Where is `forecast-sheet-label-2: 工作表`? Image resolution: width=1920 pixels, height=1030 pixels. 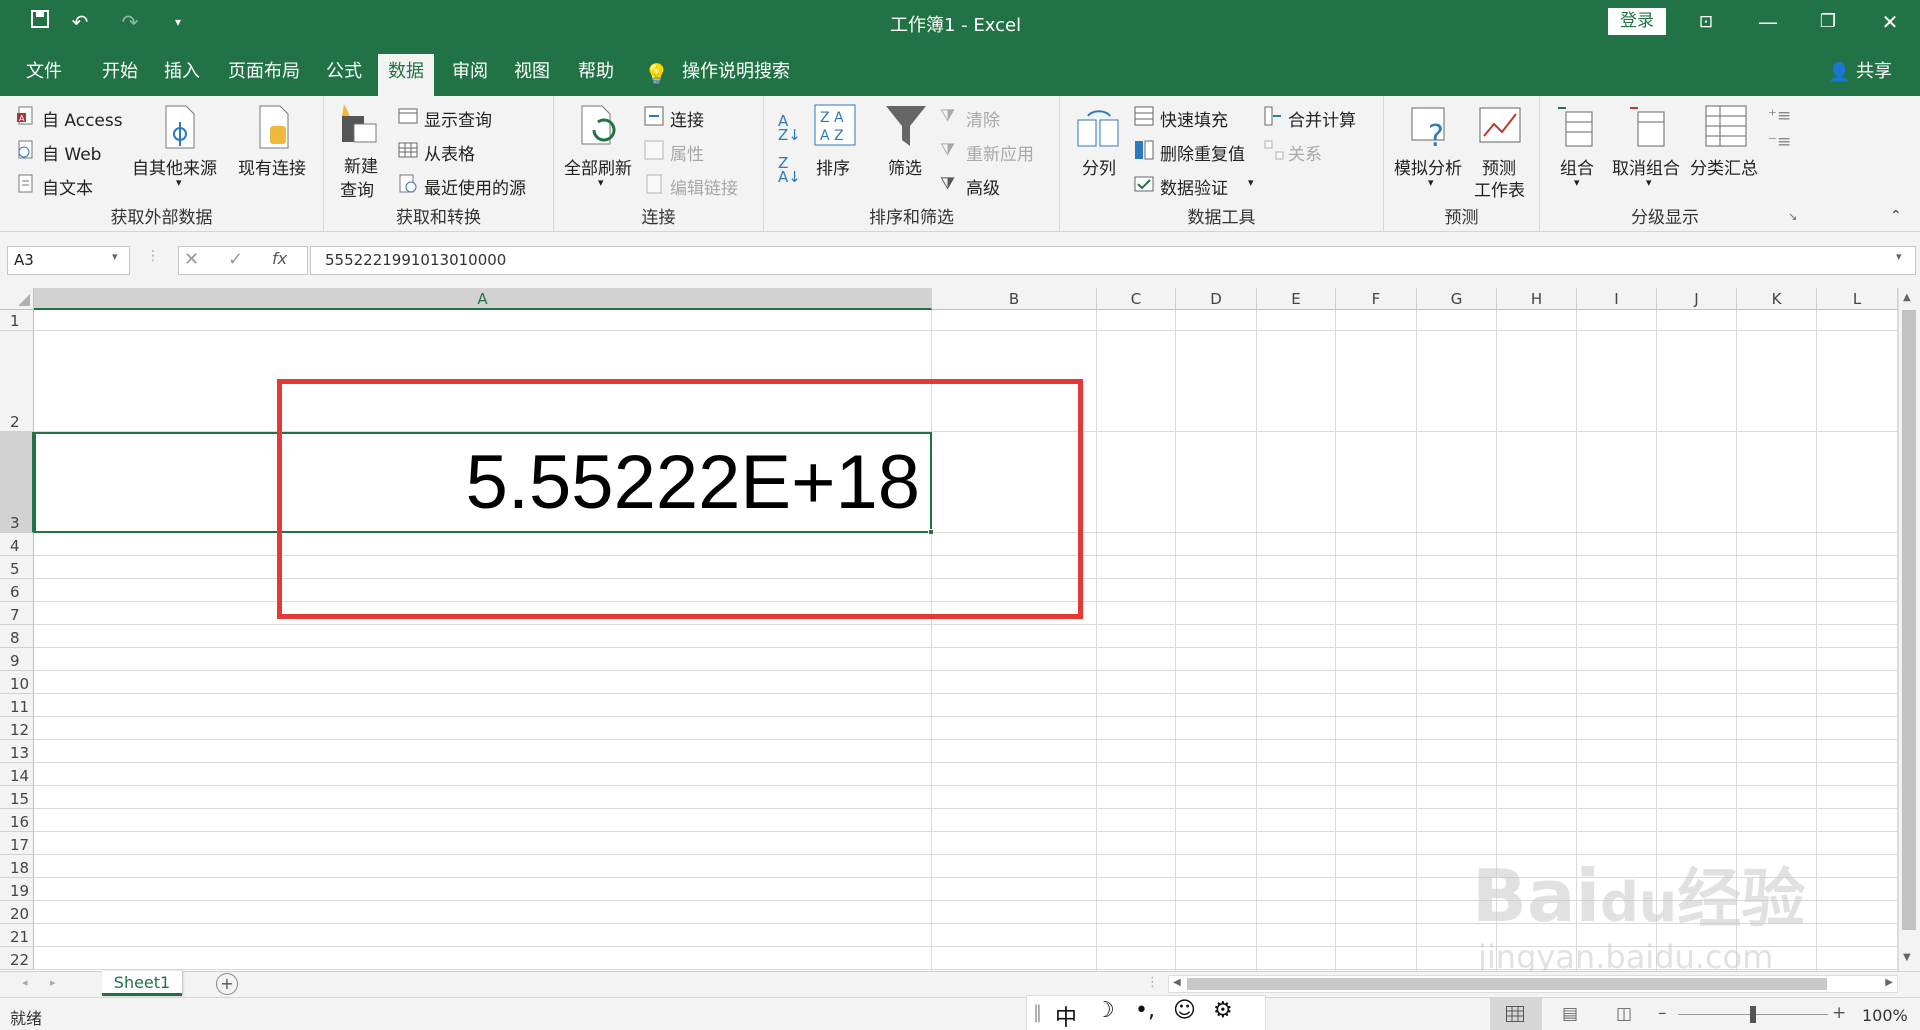 forecast-sheet-label-2: 工作表 is located at coordinates (1499, 188).